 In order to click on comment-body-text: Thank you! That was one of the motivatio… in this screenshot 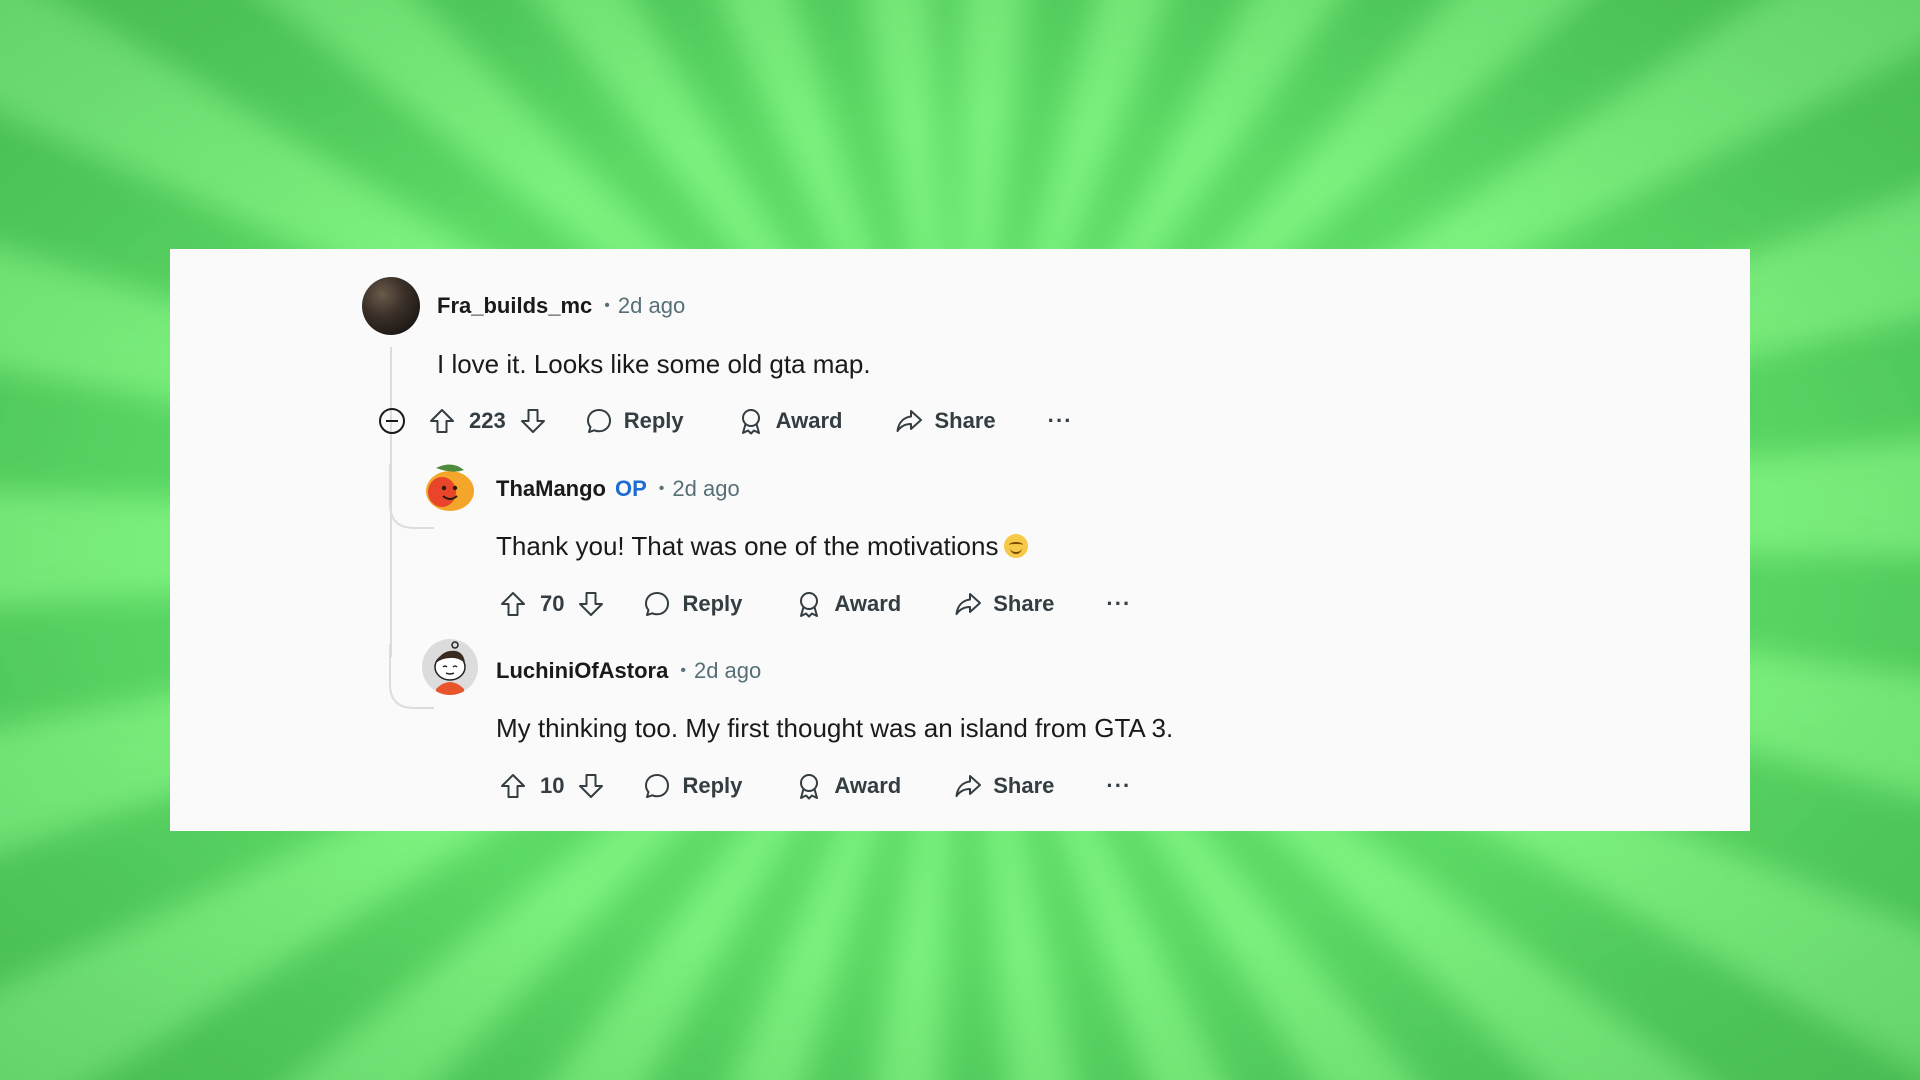, I will do `click(747, 546)`.